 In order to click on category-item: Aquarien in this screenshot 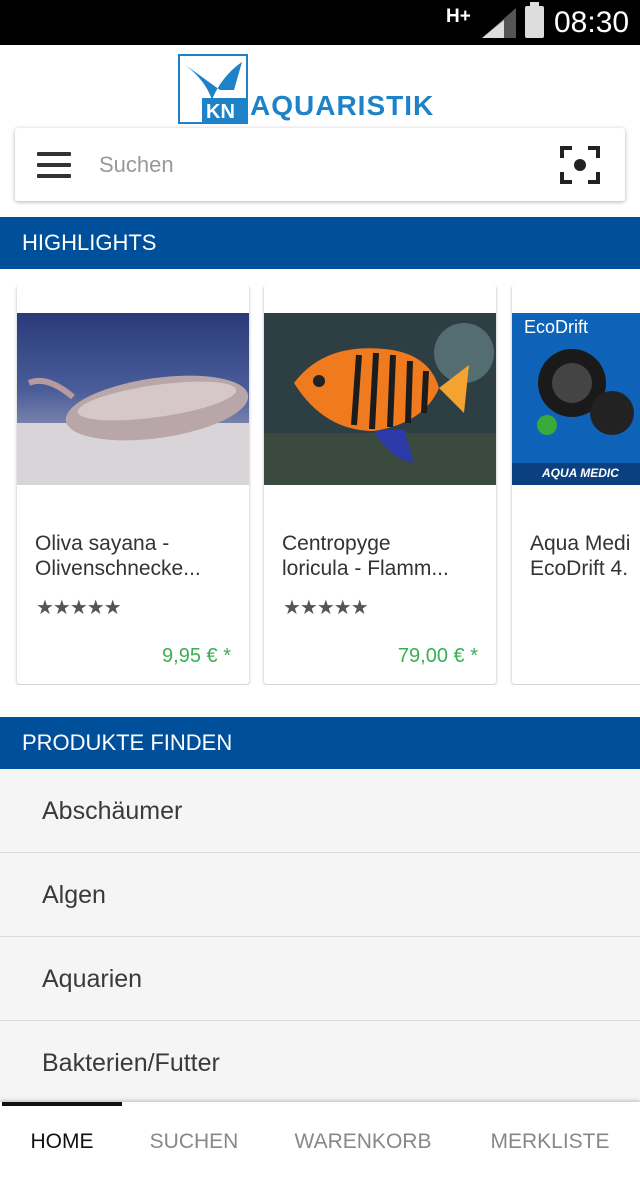, I will do `click(320, 979)`.